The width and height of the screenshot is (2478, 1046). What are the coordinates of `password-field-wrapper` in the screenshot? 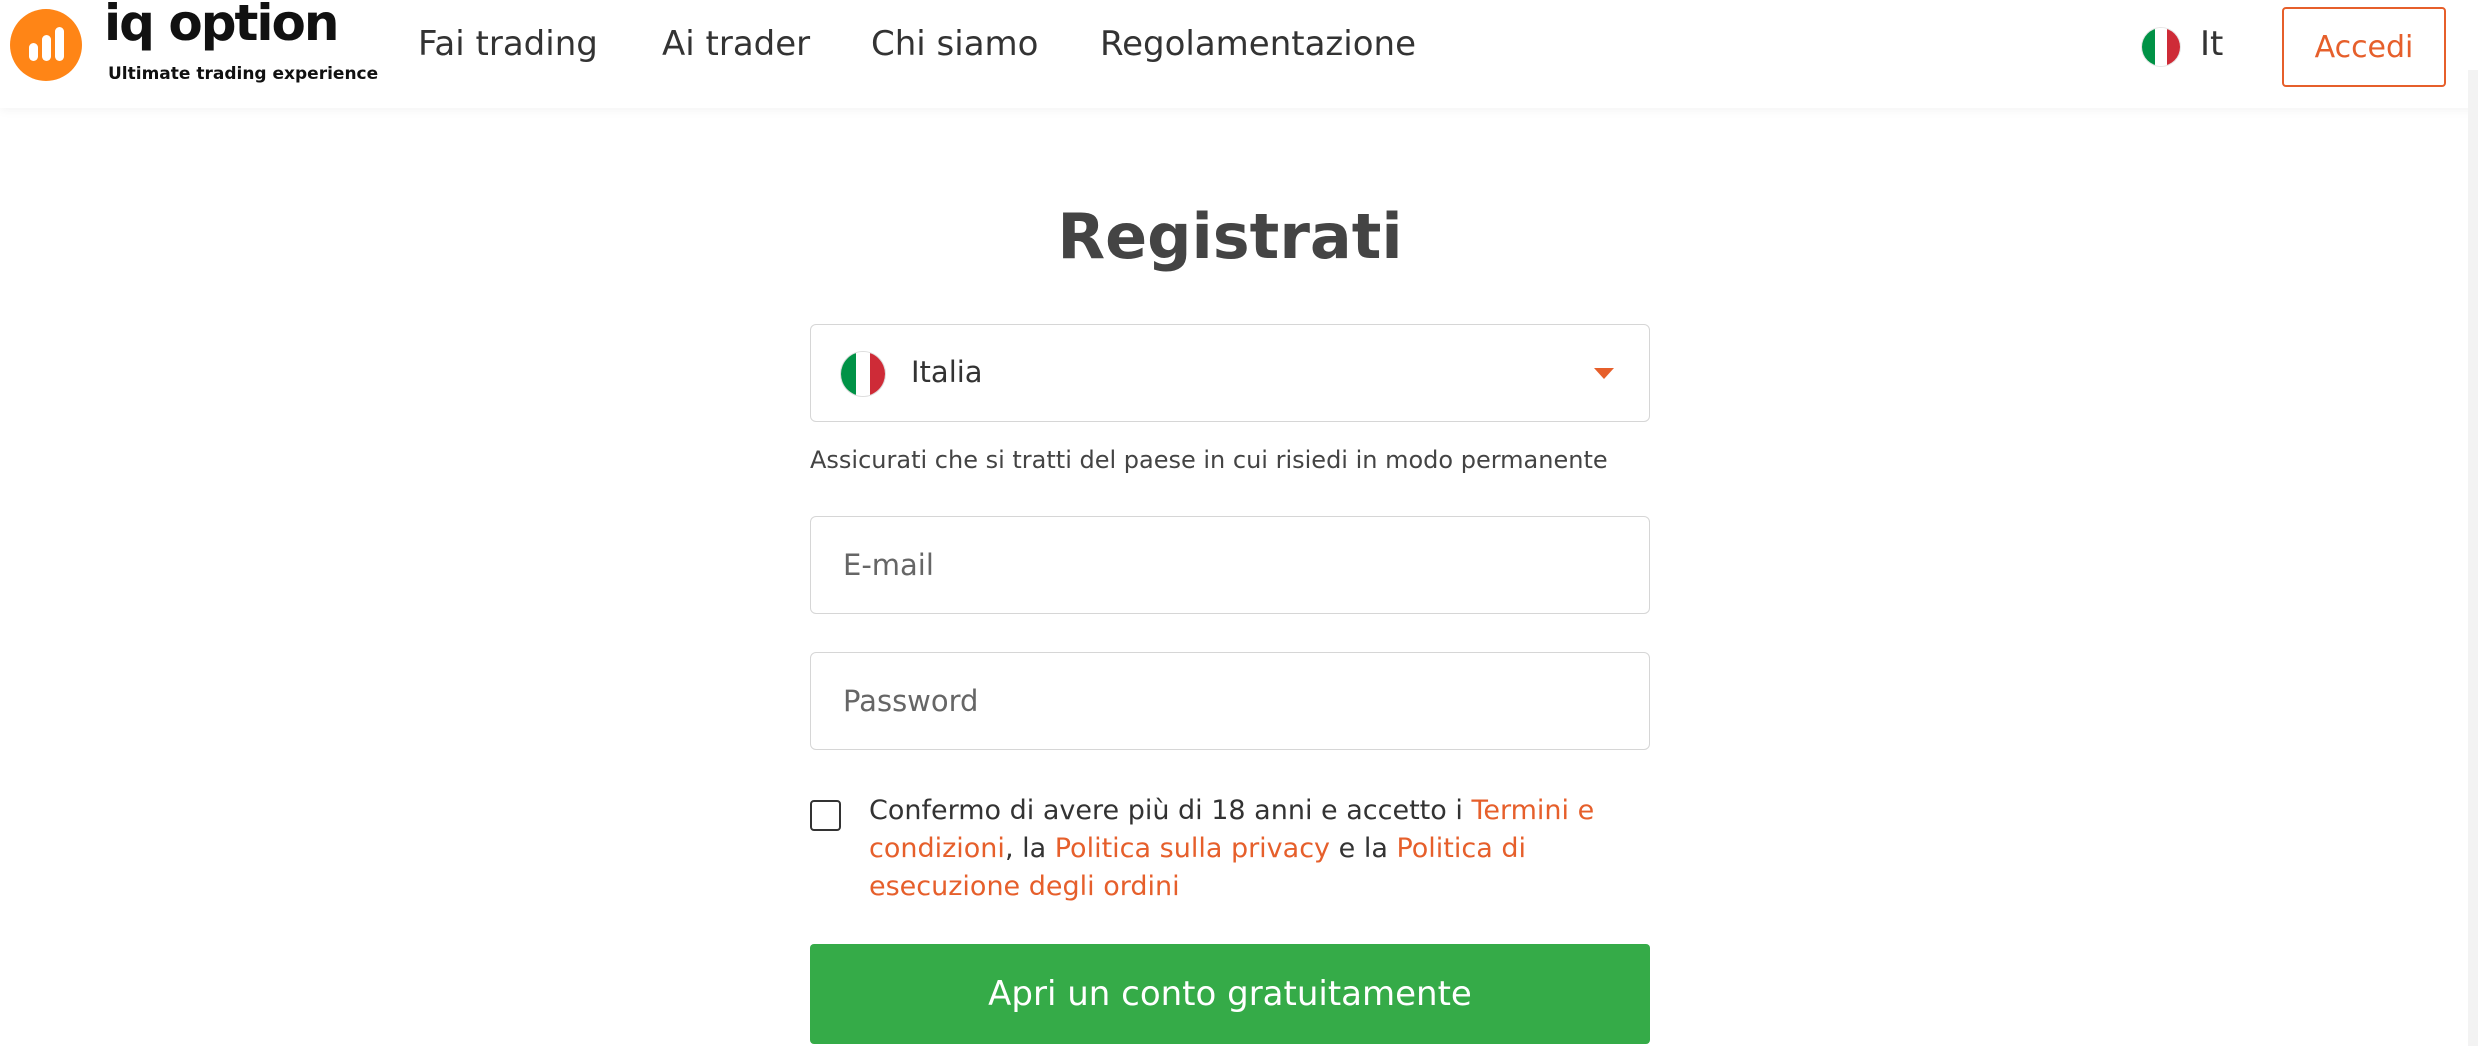 It's located at (1230, 701).